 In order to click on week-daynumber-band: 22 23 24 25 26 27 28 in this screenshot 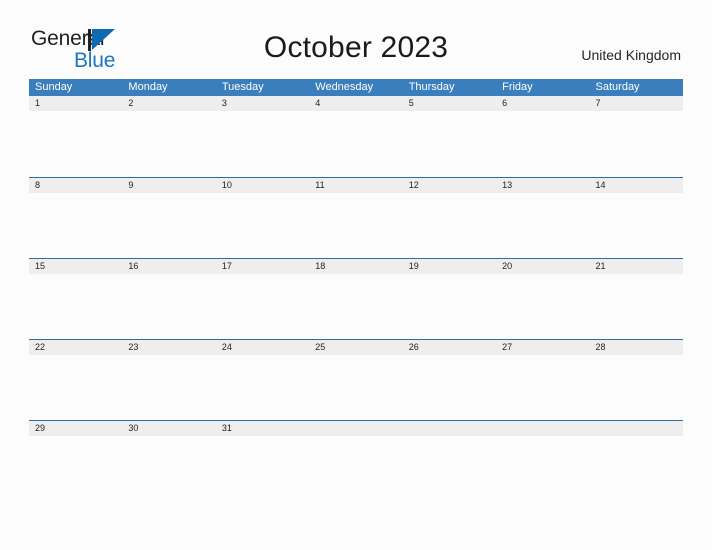, I will do `click(356, 347)`.